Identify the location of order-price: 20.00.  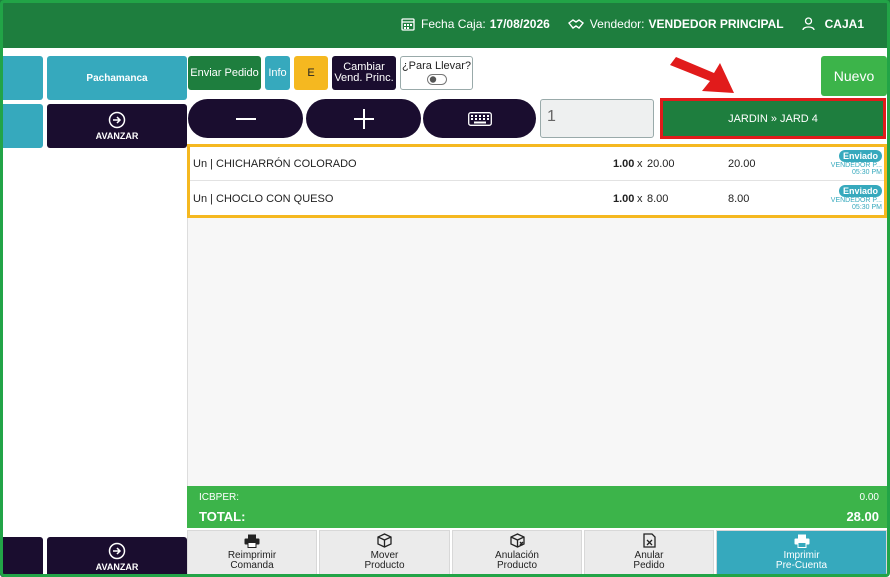
(661, 164).